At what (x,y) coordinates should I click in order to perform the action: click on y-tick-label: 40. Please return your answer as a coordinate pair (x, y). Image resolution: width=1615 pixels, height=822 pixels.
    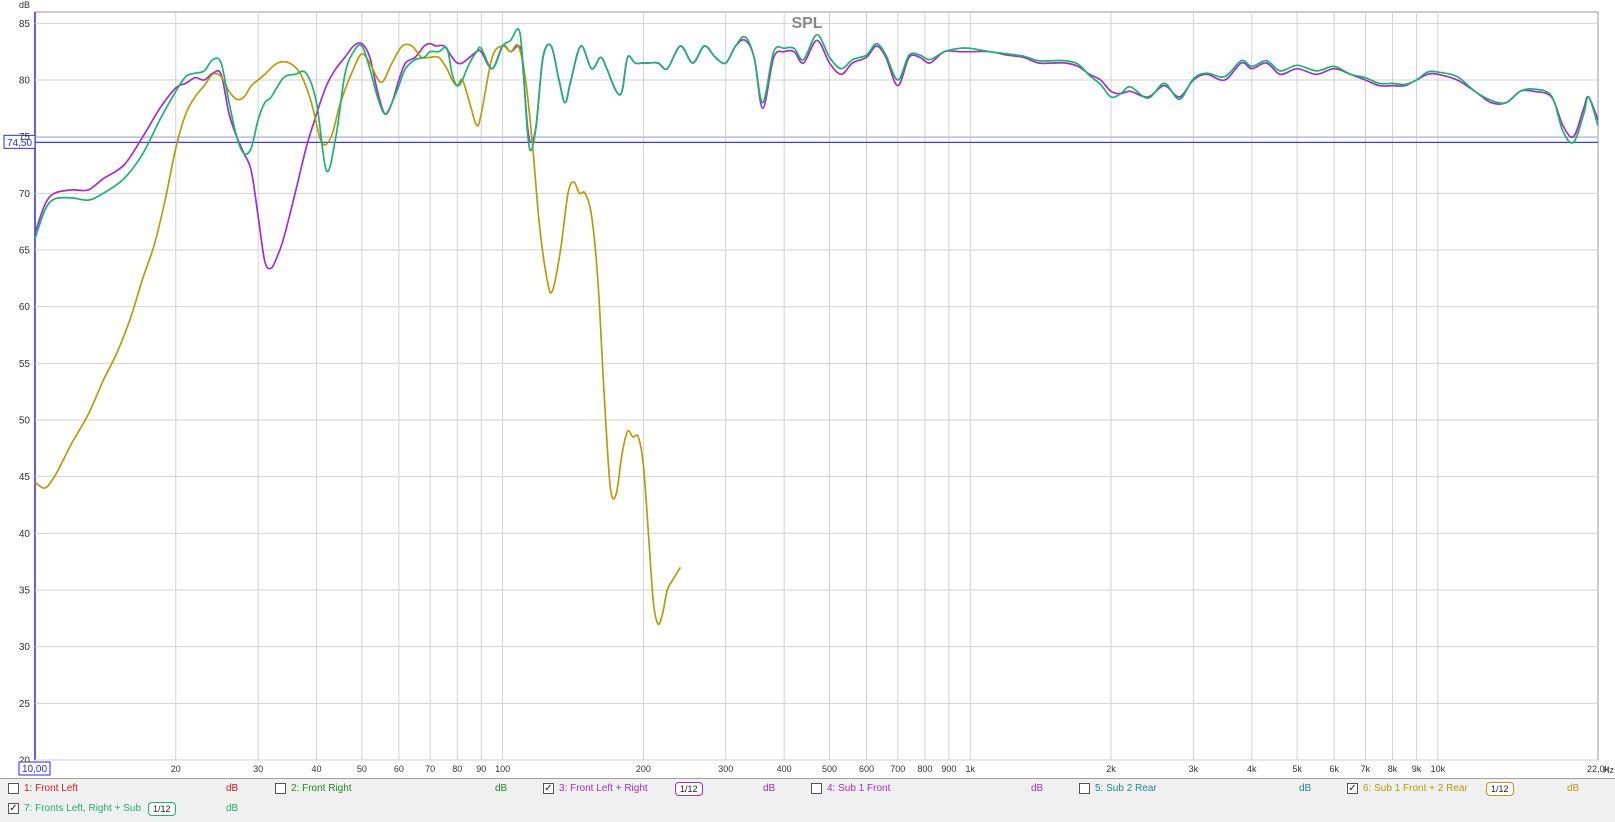
    Looking at the image, I should click on (25, 534).